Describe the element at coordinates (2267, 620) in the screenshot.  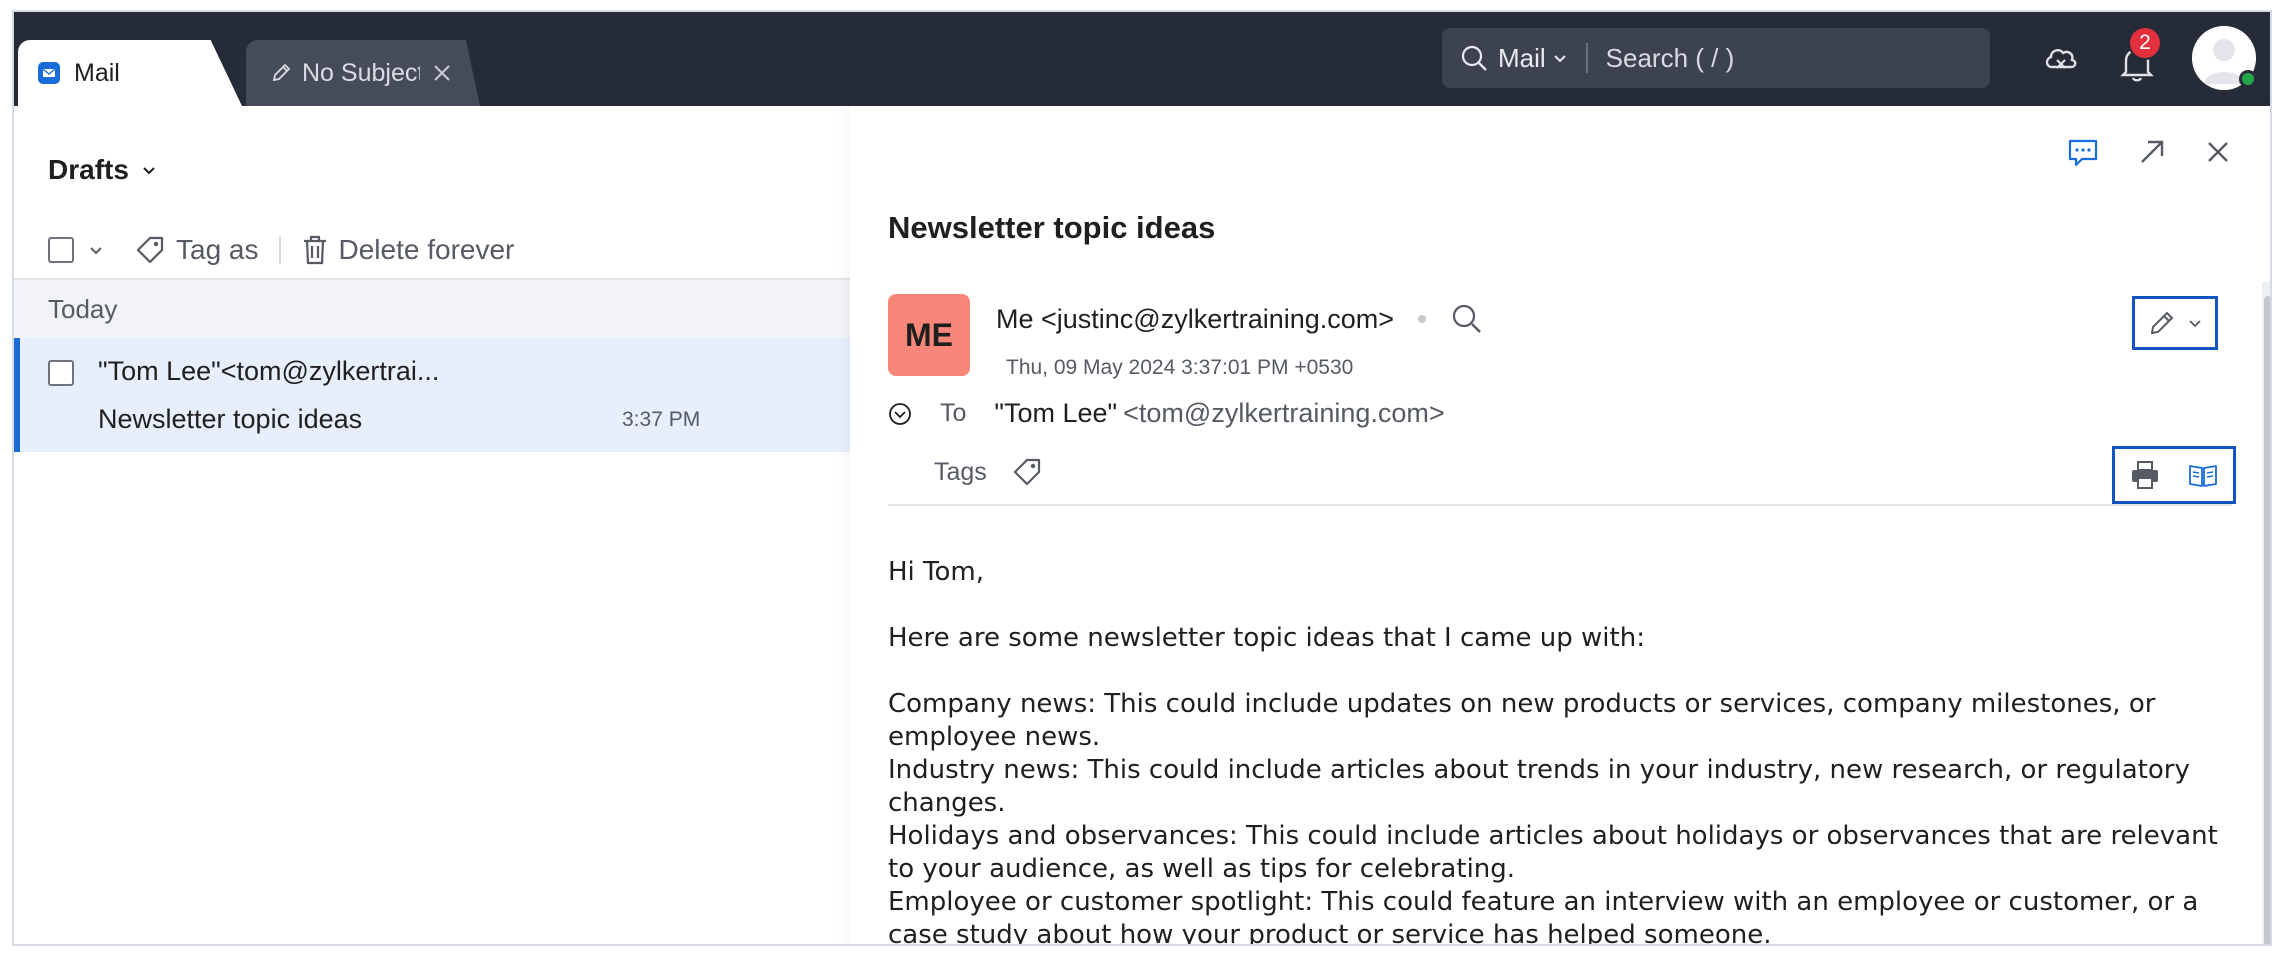
I see `scrollbar-thumb` at that location.